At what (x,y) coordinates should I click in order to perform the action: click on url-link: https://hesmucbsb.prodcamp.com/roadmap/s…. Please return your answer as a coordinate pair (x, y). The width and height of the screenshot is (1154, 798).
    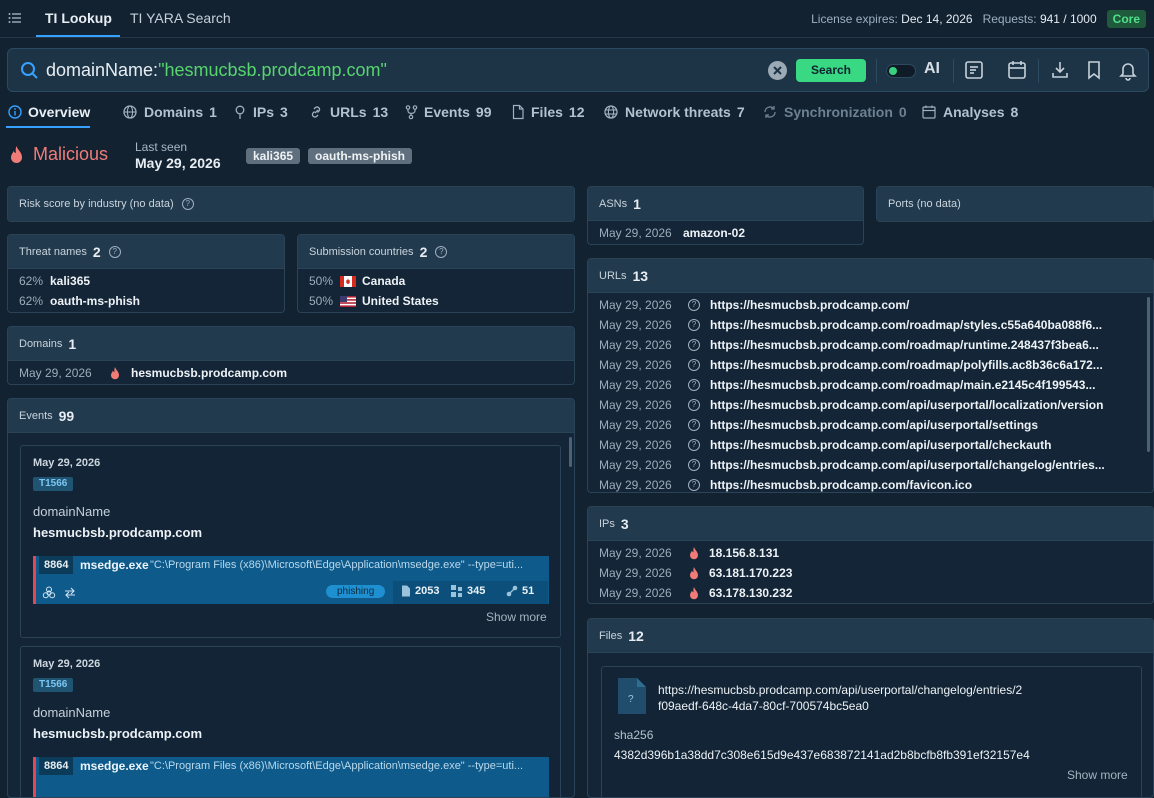
    Looking at the image, I should click on (906, 325).